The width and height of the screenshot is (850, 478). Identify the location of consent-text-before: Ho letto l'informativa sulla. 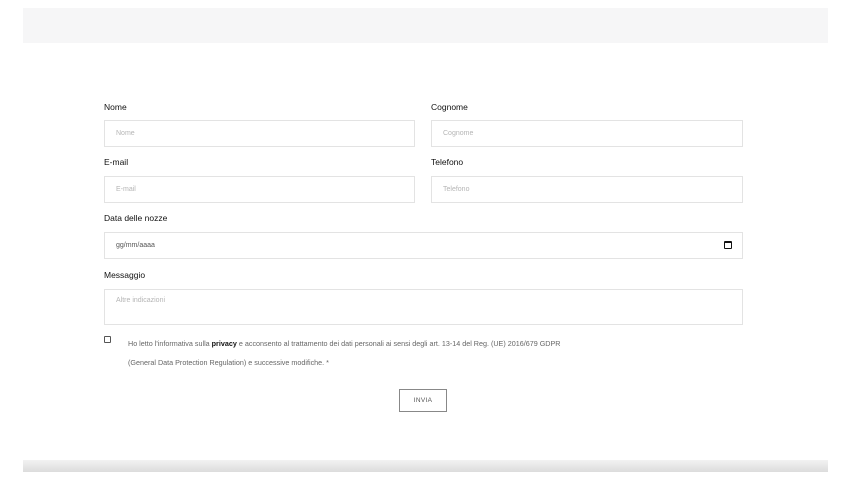
(170, 343).